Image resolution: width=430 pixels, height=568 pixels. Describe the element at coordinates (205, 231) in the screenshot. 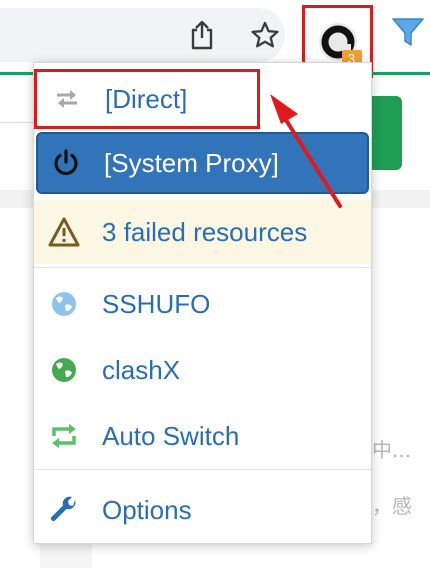

I see `menu-item-label: 3 failed resources` at that location.